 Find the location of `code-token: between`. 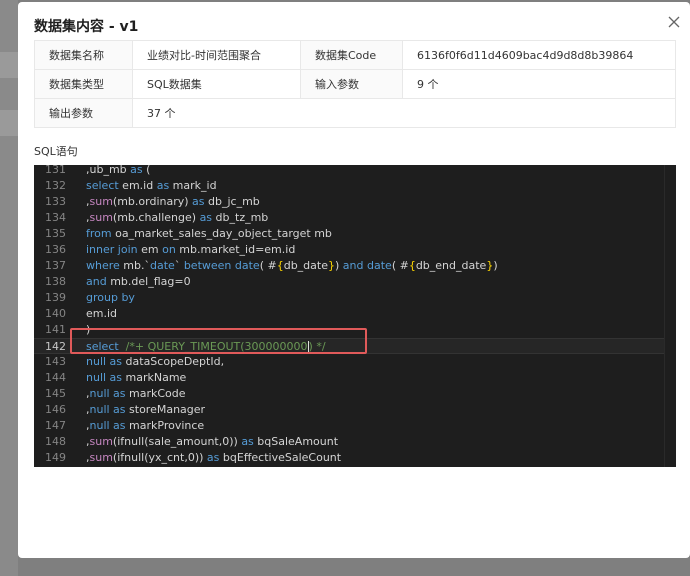

code-token: between is located at coordinates (207, 265).